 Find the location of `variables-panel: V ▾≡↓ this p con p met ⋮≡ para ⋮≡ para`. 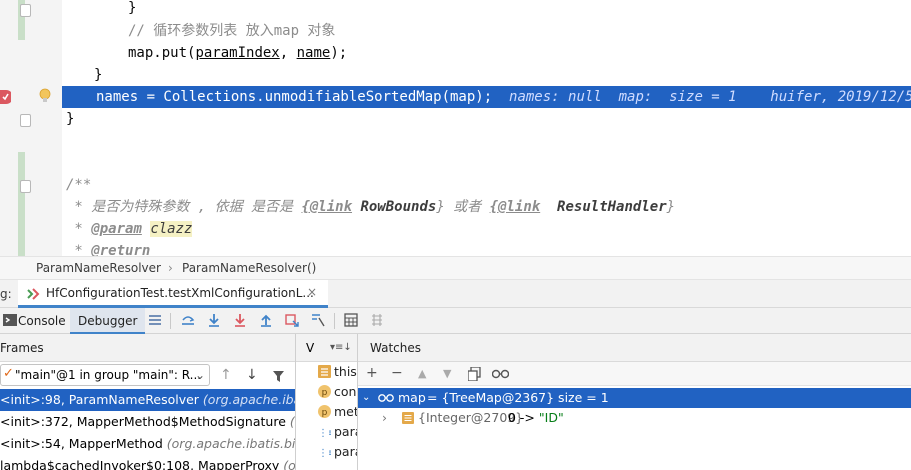

variables-panel: V ▾≡↓ this p con p met ⋮≡ para ⋮≡ para is located at coordinates (327, 402).